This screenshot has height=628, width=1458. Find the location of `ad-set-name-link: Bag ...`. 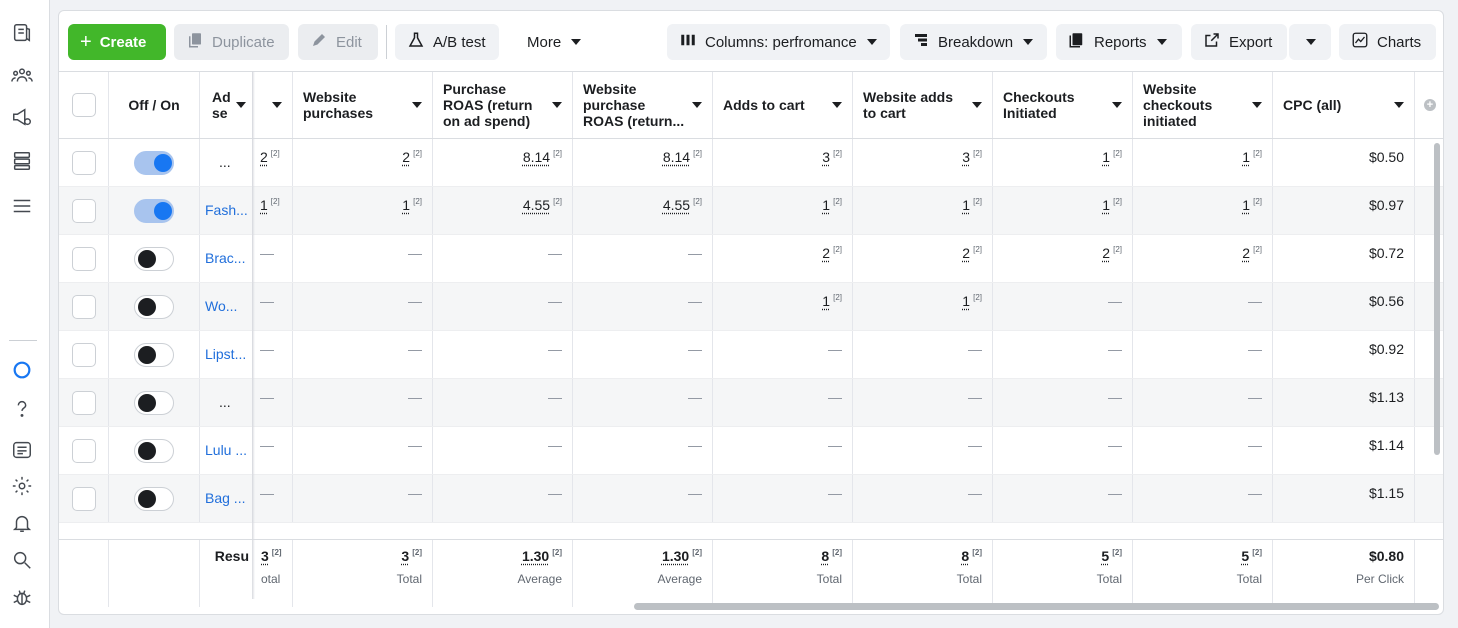

ad-set-name-link: Bag ... is located at coordinates (225, 498).